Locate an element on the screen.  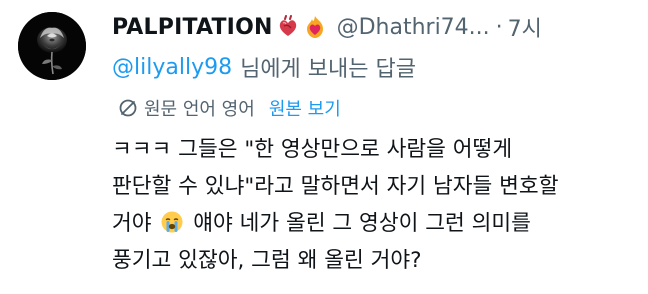
timestamp: 7시 is located at coordinates (525, 27).